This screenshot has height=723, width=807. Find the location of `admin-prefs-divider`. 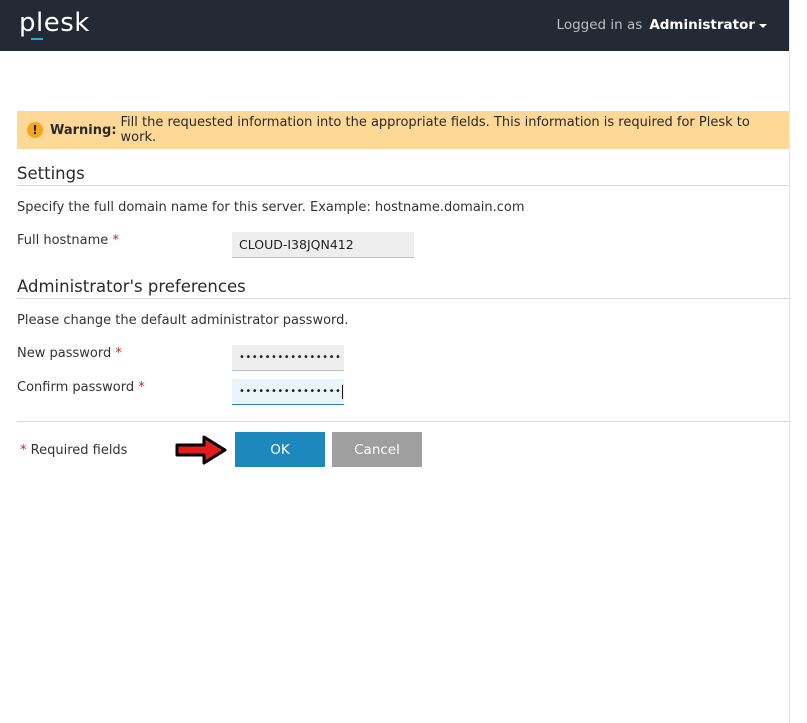

admin-prefs-divider is located at coordinates (403, 298).